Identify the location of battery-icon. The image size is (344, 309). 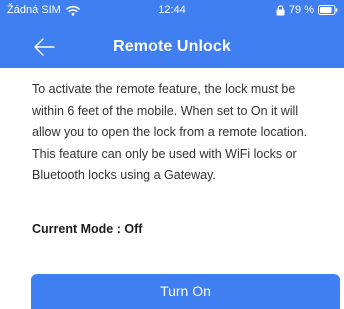
(328, 10).